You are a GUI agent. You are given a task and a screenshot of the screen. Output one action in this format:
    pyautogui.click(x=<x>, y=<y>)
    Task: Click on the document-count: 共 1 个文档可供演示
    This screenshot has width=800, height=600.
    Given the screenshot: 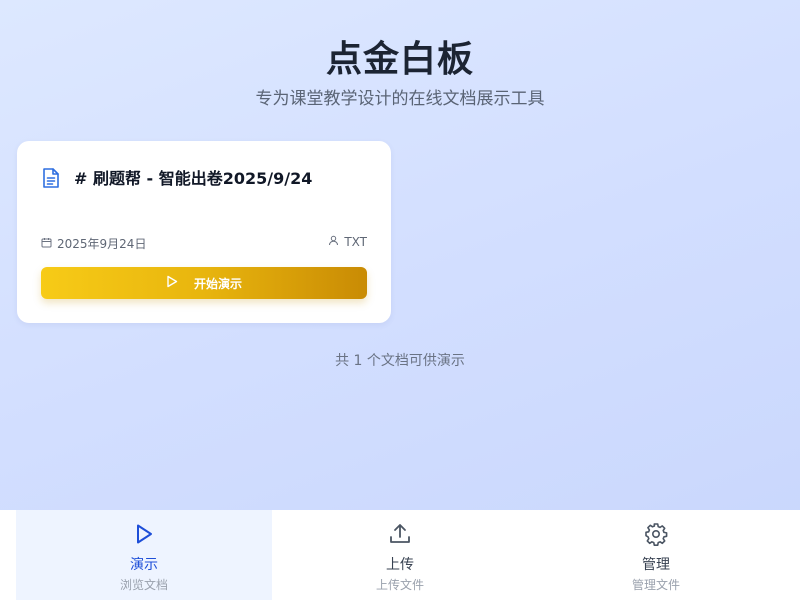 What is the action you would take?
    pyautogui.click(x=400, y=361)
    